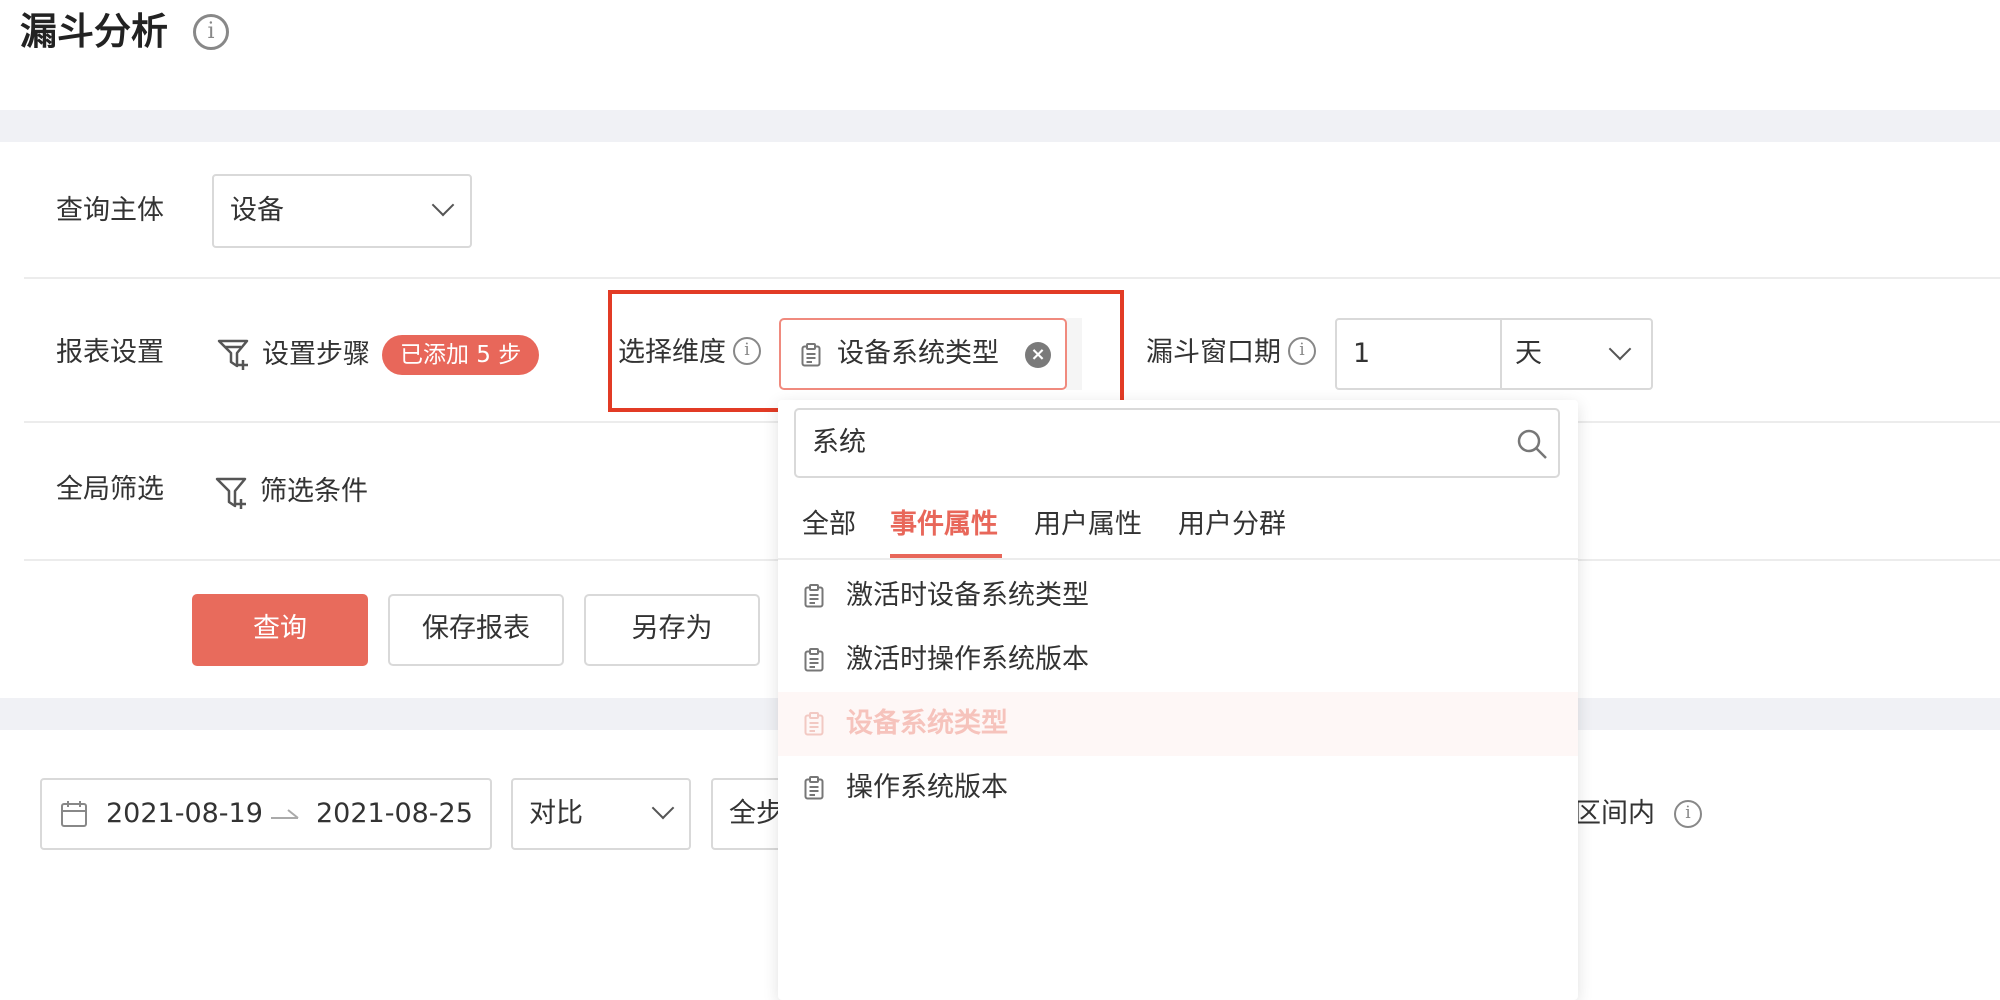  Describe the element at coordinates (672, 352) in the screenshot. I see `dimension-label: 选择维度` at that location.